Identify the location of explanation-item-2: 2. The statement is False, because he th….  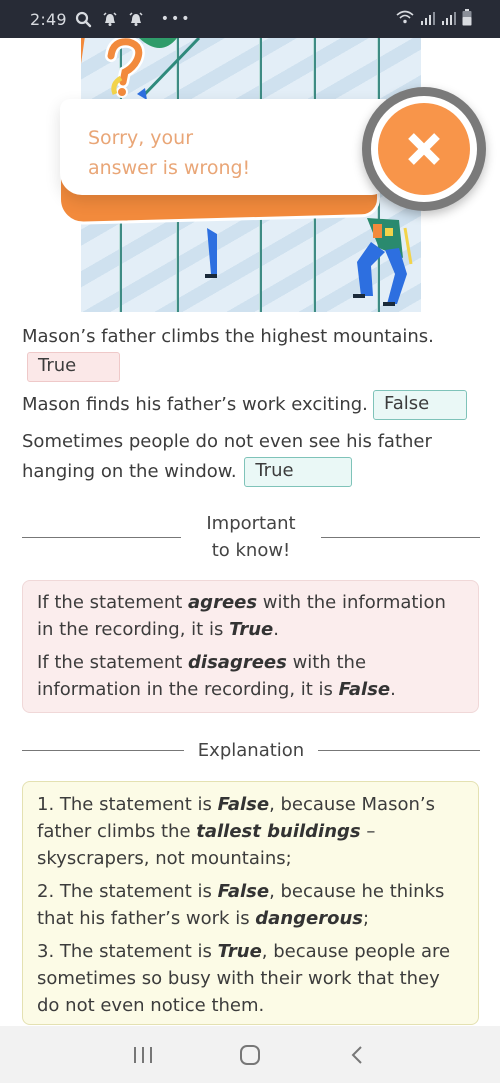
(250, 905).